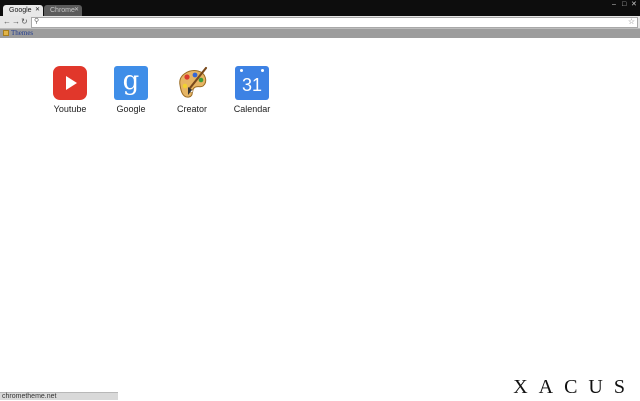 The image size is (640, 401). Describe the element at coordinates (252, 83) in the screenshot. I see `calendar-icon: 31` at that location.